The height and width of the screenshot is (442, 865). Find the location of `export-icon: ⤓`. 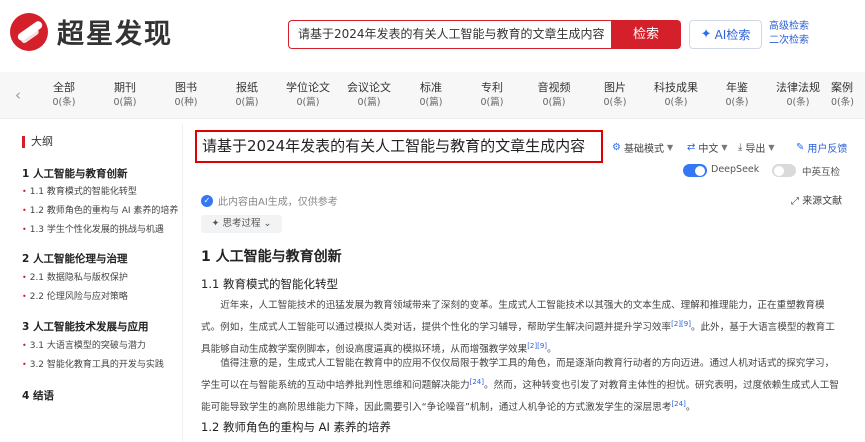

export-icon: ⤓ is located at coordinates (740, 147).